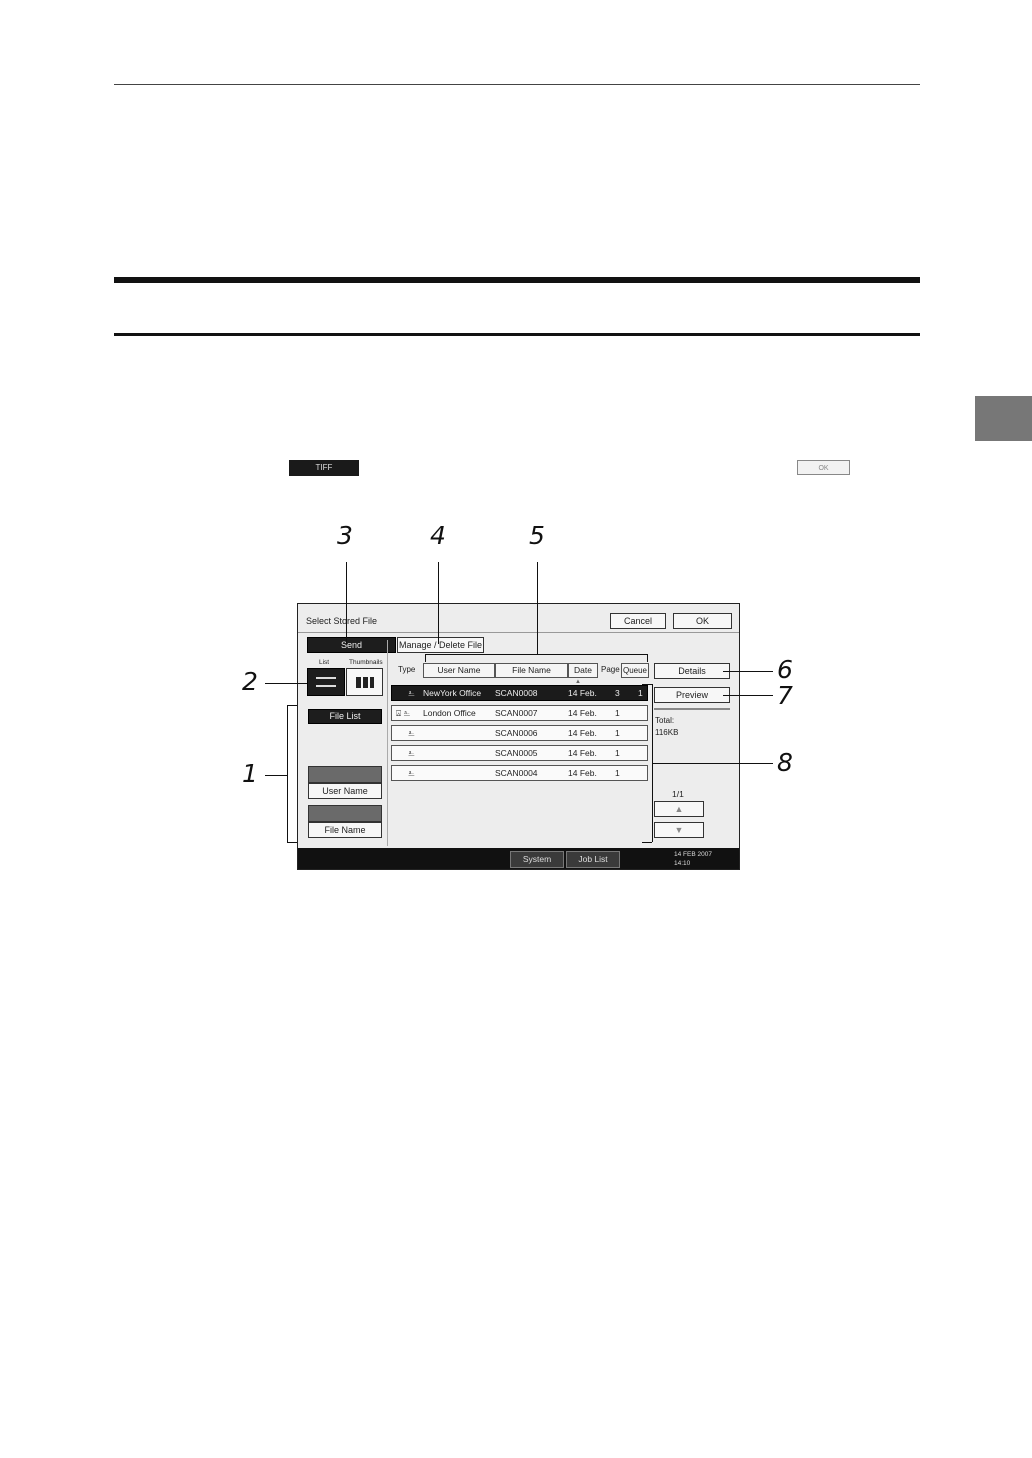 The width and height of the screenshot is (1032, 1458). What do you see at coordinates (387, 743) in the screenshot?
I see `panel-divider` at bounding box center [387, 743].